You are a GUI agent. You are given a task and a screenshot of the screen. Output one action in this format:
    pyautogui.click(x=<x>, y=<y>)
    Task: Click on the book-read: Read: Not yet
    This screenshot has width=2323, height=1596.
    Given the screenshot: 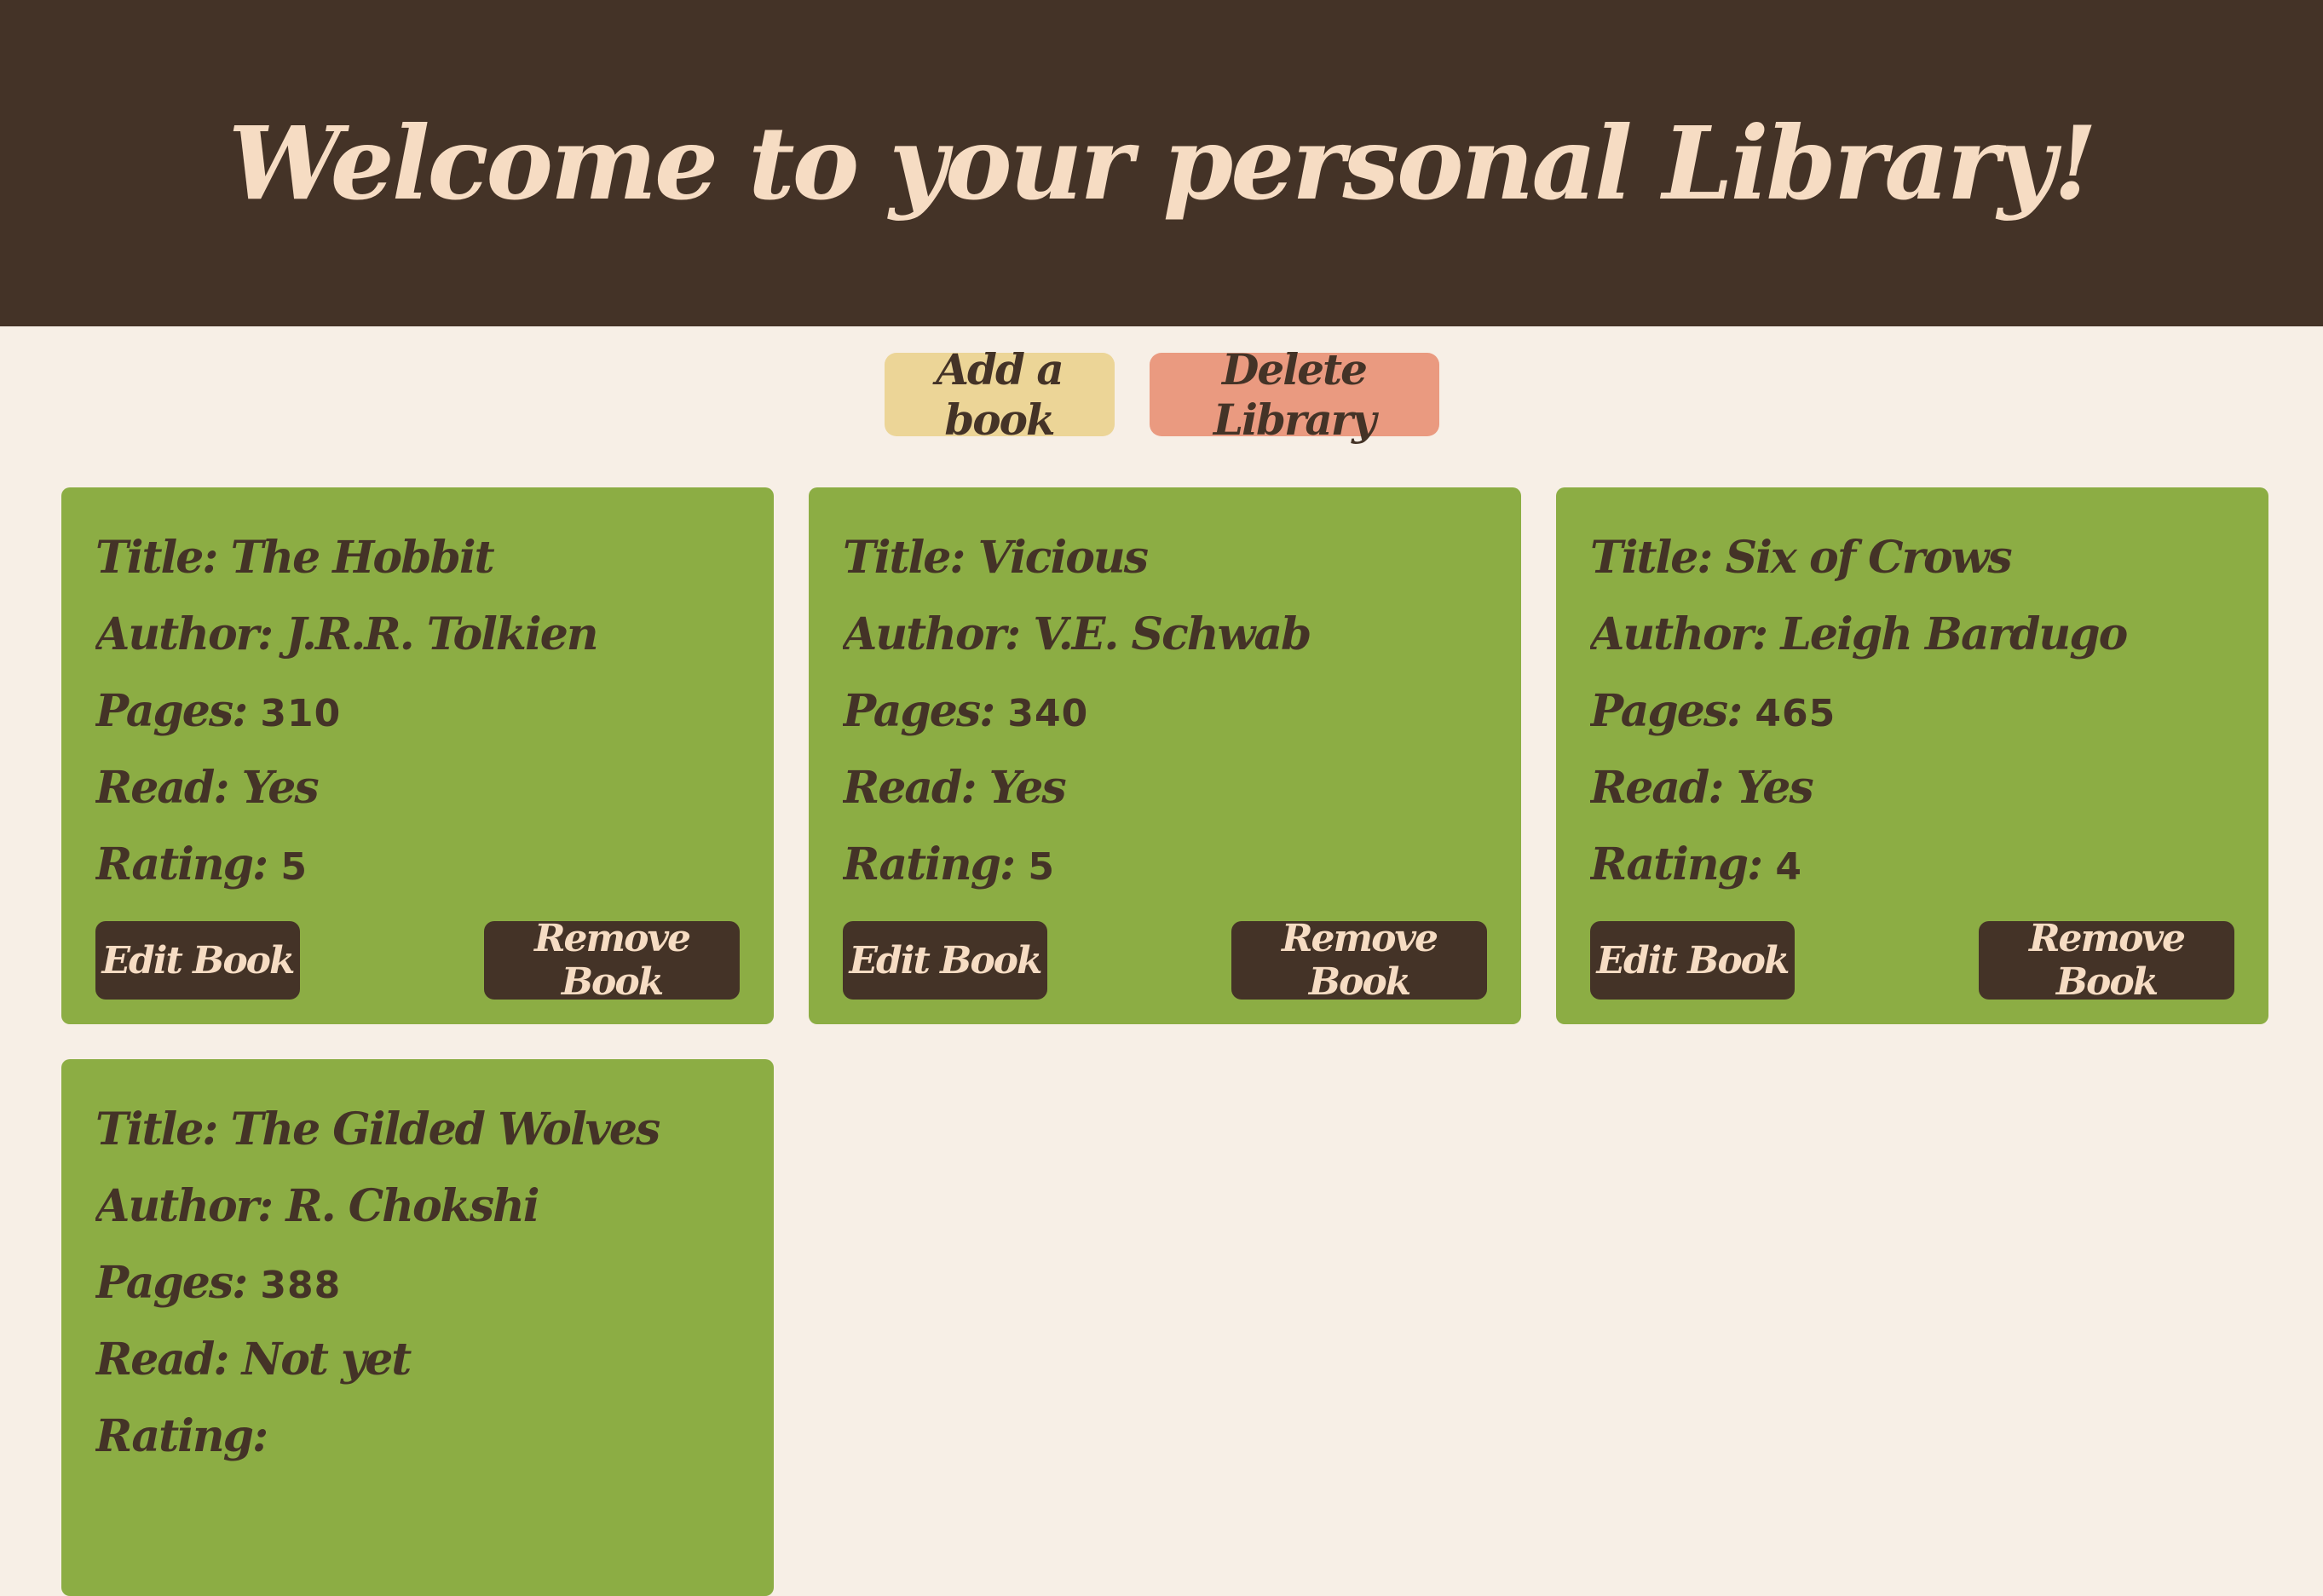 What is the action you would take?
    pyautogui.click(x=417, y=1360)
    